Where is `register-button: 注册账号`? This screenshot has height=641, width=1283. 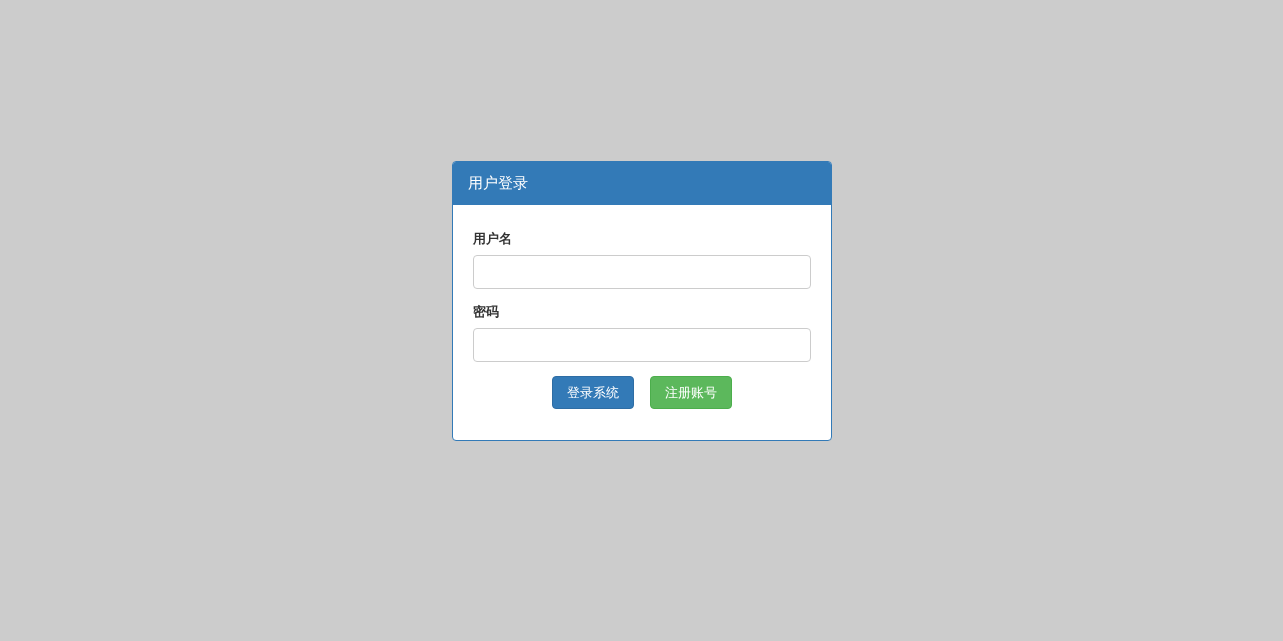 register-button: 注册账号 is located at coordinates (690, 392).